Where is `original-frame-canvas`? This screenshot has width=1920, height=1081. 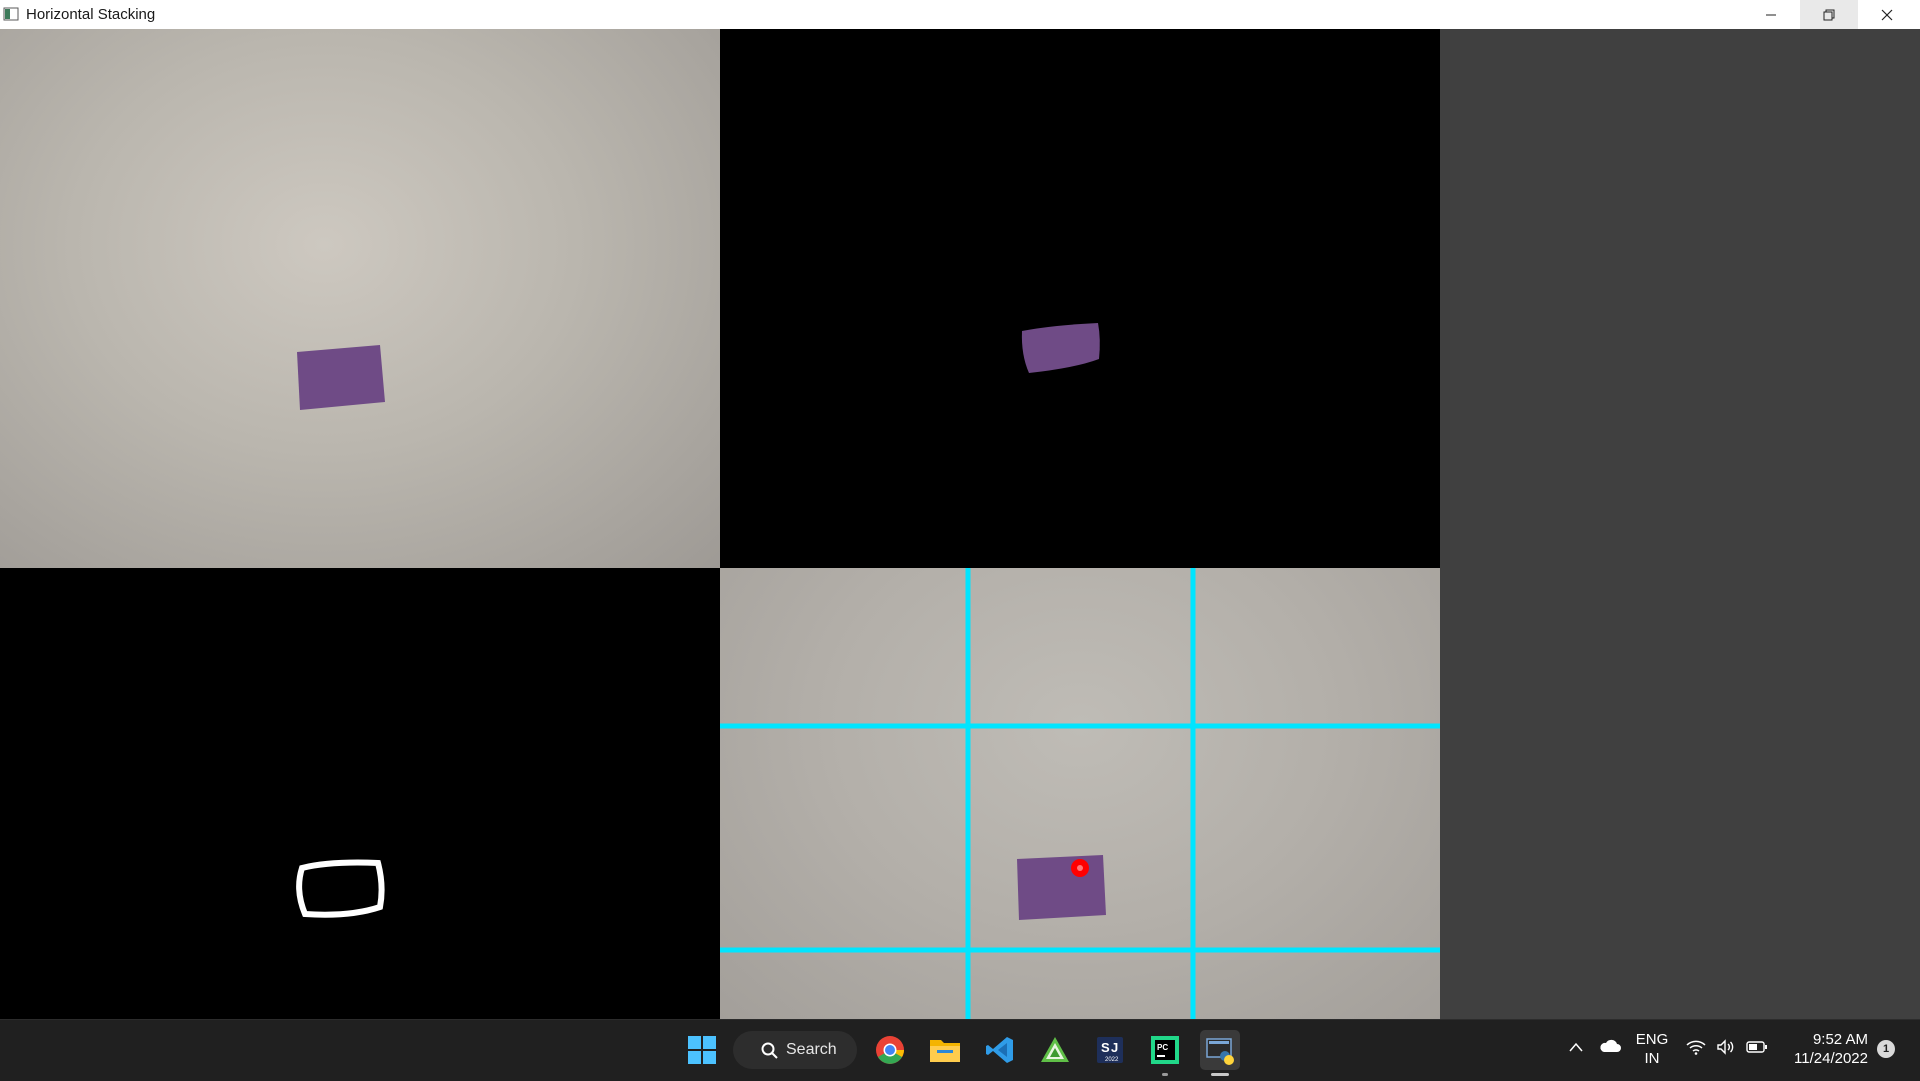 original-frame-canvas is located at coordinates (341, 377).